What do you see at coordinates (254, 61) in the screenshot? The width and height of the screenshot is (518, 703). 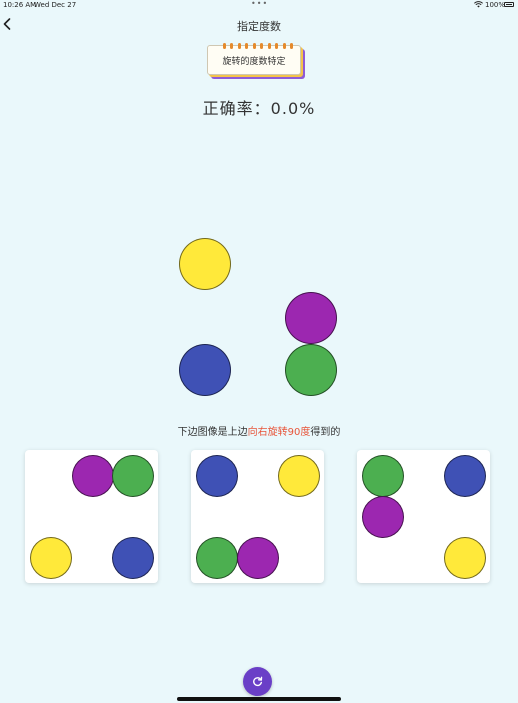 I see `mode-card-label: 旋转的度数特定` at bounding box center [254, 61].